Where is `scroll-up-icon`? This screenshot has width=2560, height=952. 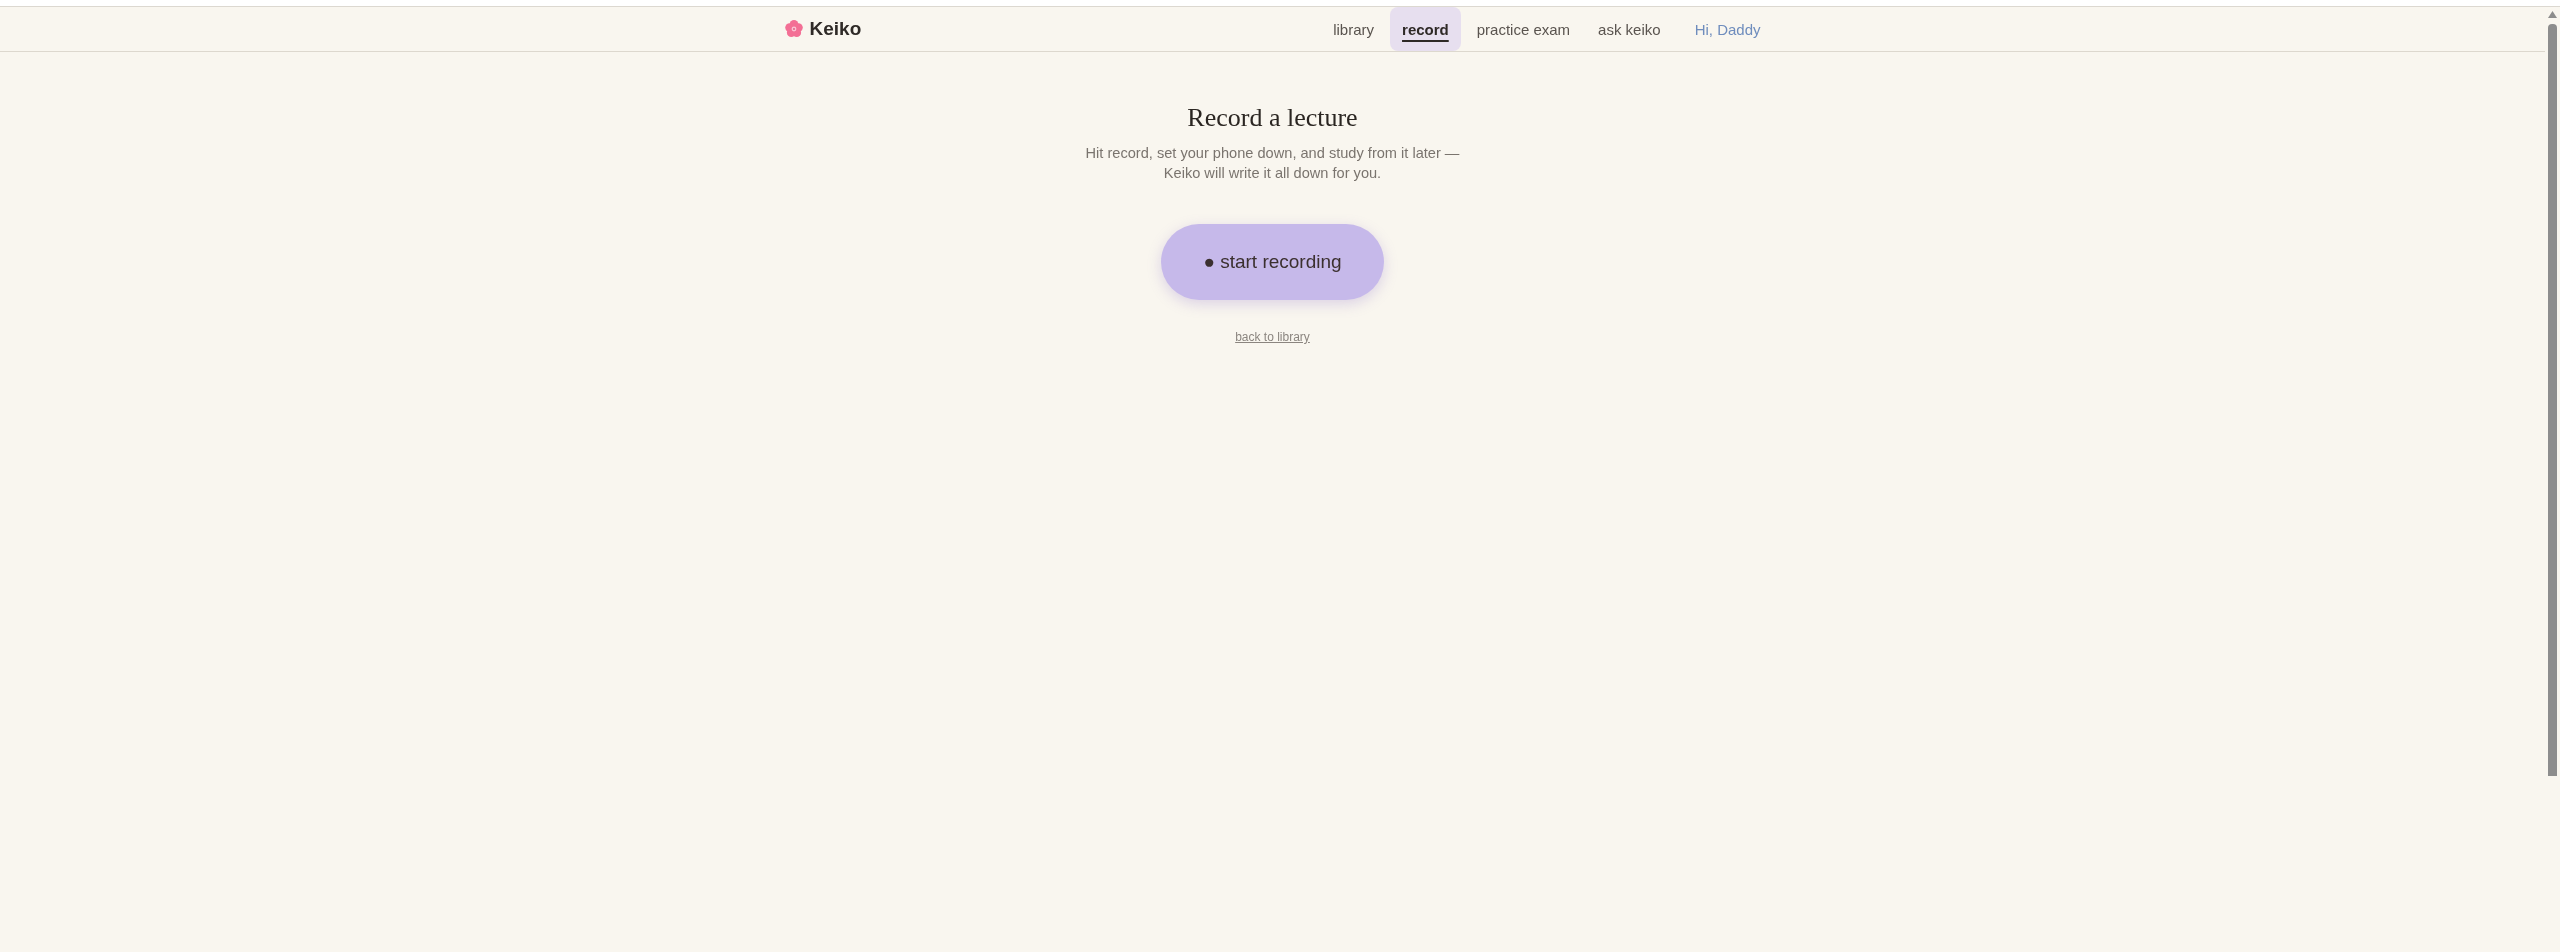
scroll-up-icon is located at coordinates (2552, 14).